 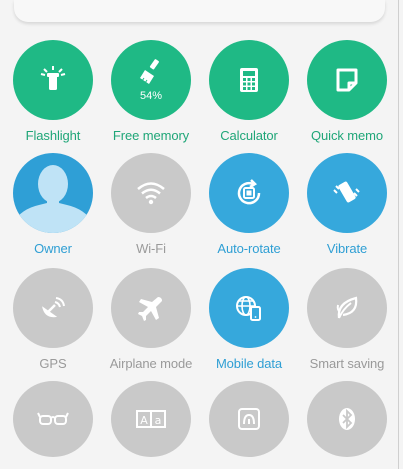 I want to click on wifi-button, so click(x=151, y=193).